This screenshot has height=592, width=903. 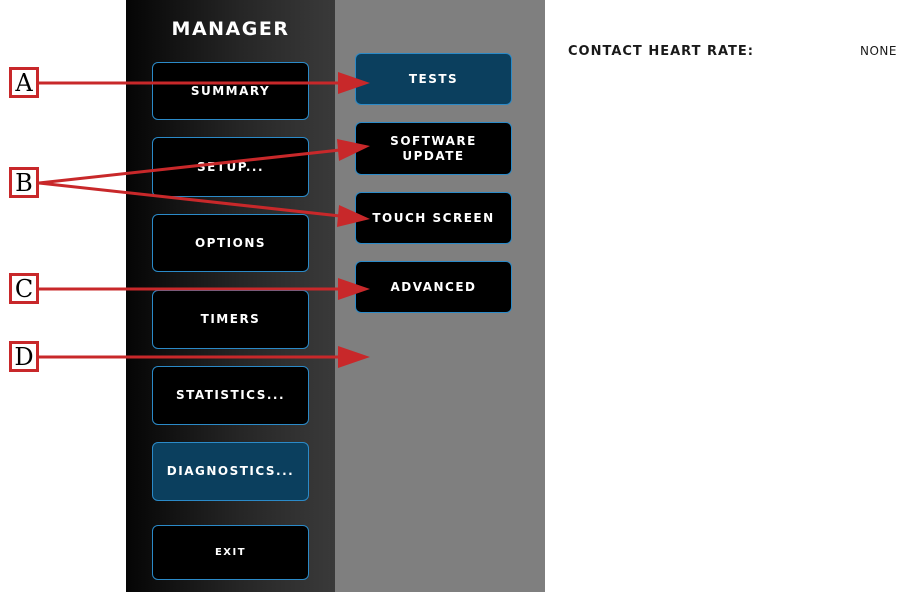 What do you see at coordinates (24, 356) in the screenshot?
I see `callout-d: D` at bounding box center [24, 356].